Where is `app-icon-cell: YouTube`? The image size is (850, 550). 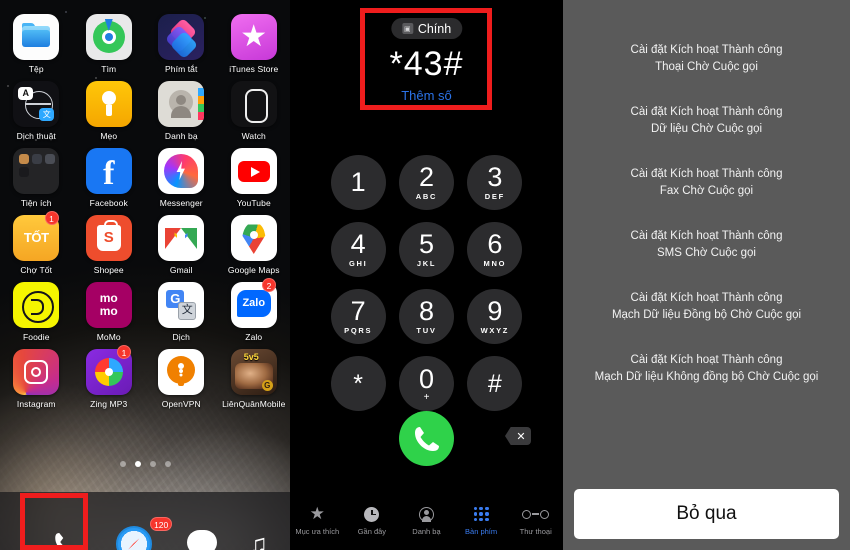 app-icon-cell: YouTube is located at coordinates (254, 178).